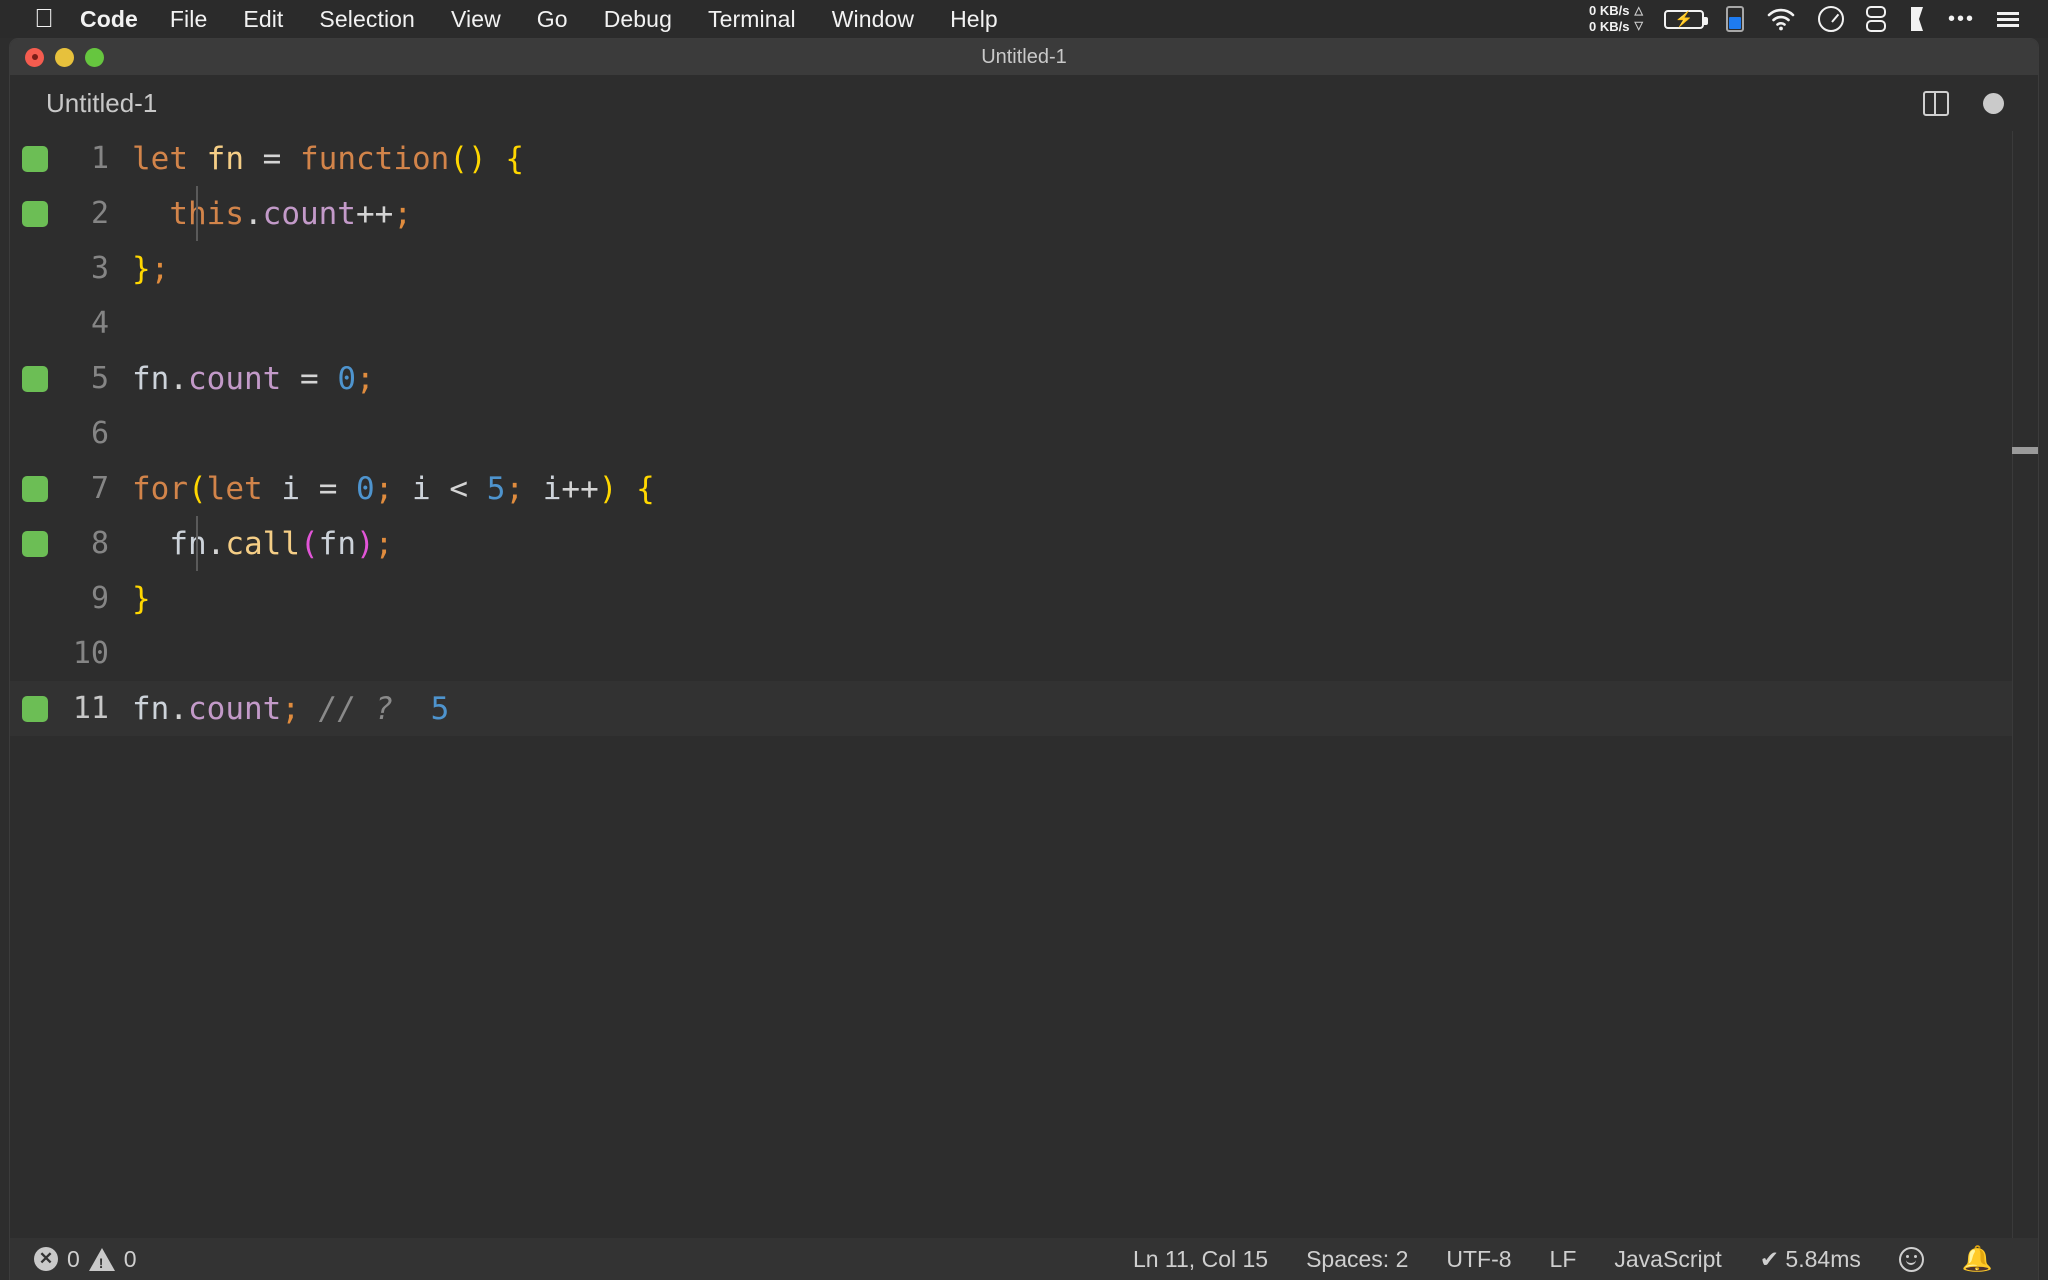 The image size is (2048, 1280). What do you see at coordinates (873, 19) in the screenshot?
I see `menu-item-window: Window` at bounding box center [873, 19].